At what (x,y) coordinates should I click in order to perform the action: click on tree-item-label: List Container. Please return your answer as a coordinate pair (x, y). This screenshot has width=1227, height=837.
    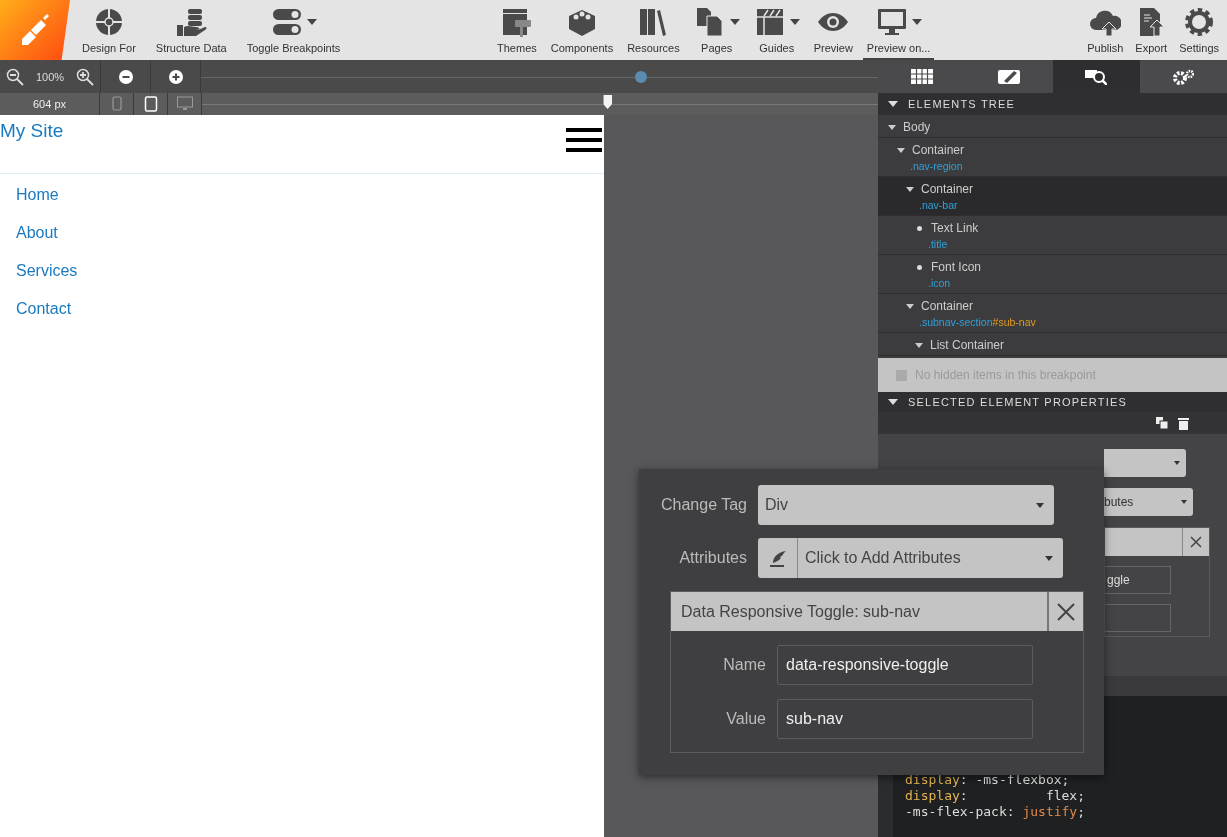
    Looking at the image, I should click on (967, 345).